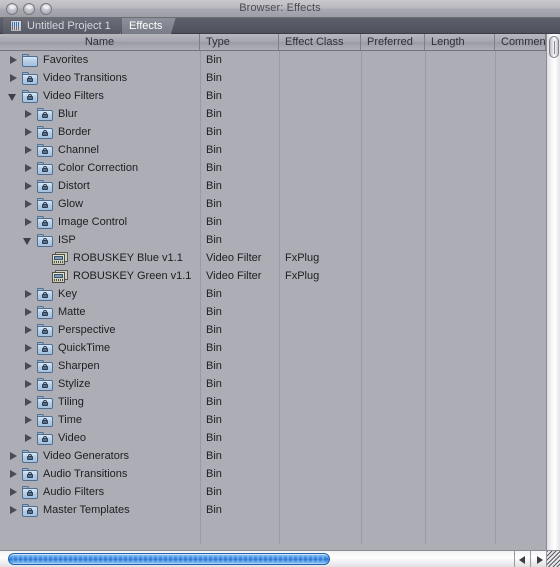 This screenshot has width=560, height=567. I want to click on table-row: ROBUSKEY Blue v1.1 Video Filter FxPlug, so click(273, 258).